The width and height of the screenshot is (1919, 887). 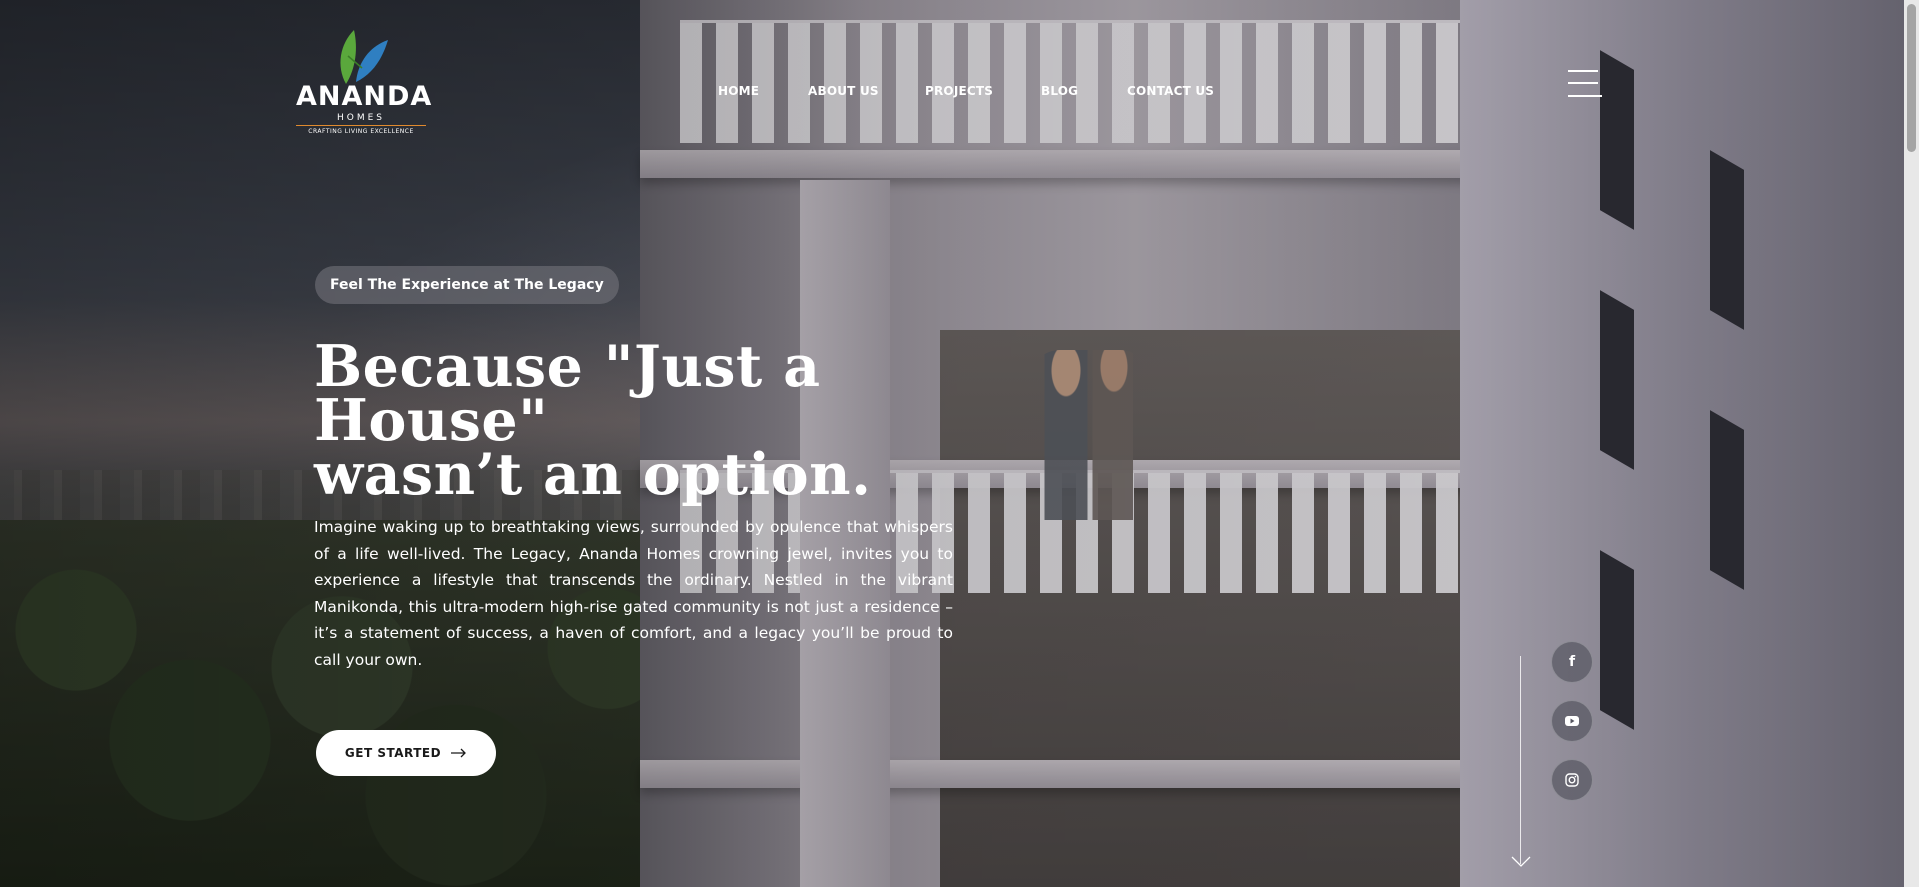 What do you see at coordinates (458, 753) in the screenshot?
I see `arrow-right-icon` at bounding box center [458, 753].